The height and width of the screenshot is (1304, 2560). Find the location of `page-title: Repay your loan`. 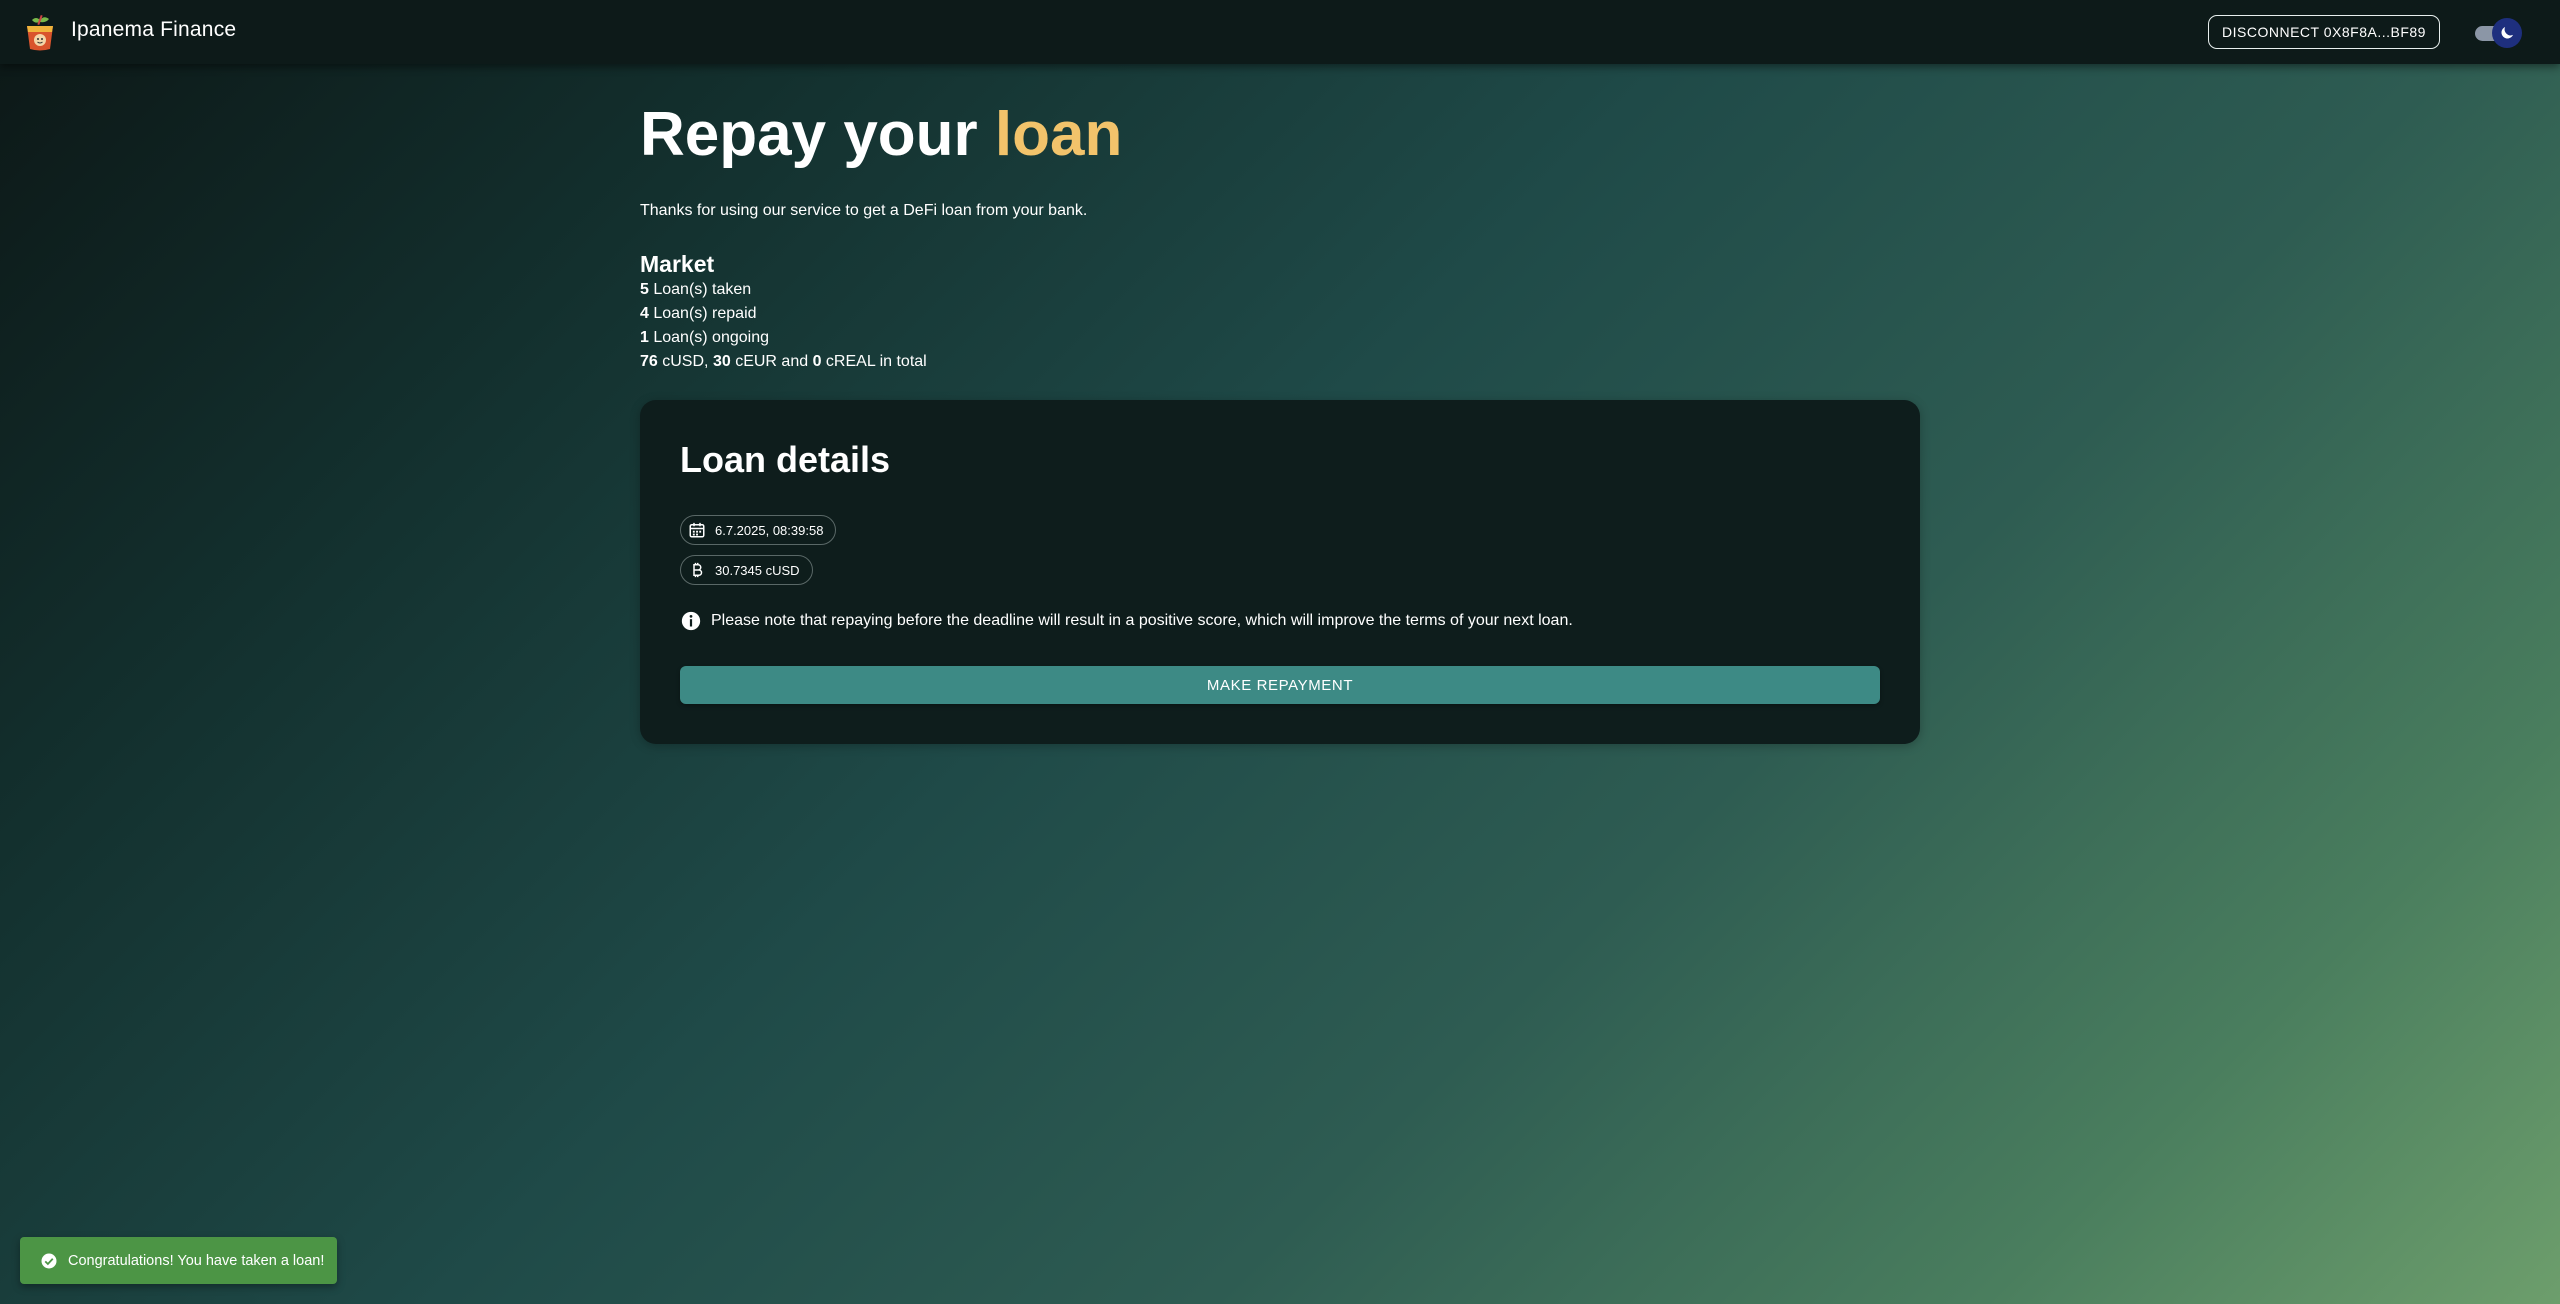

page-title: Repay your loan is located at coordinates (881, 135).